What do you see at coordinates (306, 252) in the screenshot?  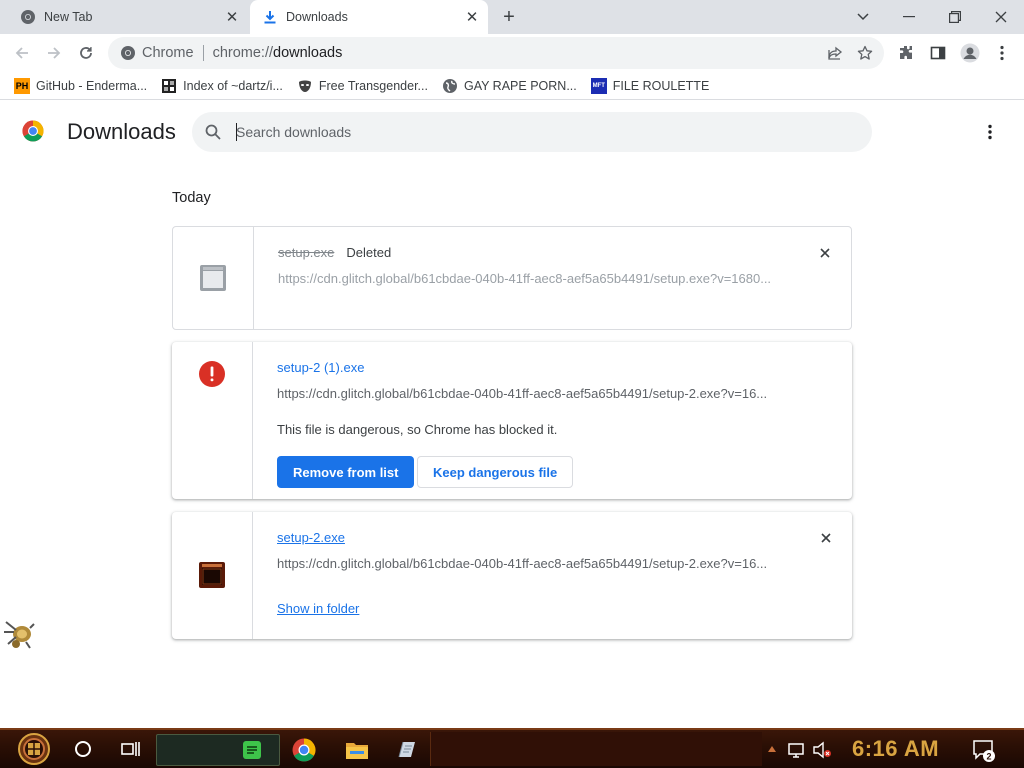 I see `filename: setup.exe` at bounding box center [306, 252].